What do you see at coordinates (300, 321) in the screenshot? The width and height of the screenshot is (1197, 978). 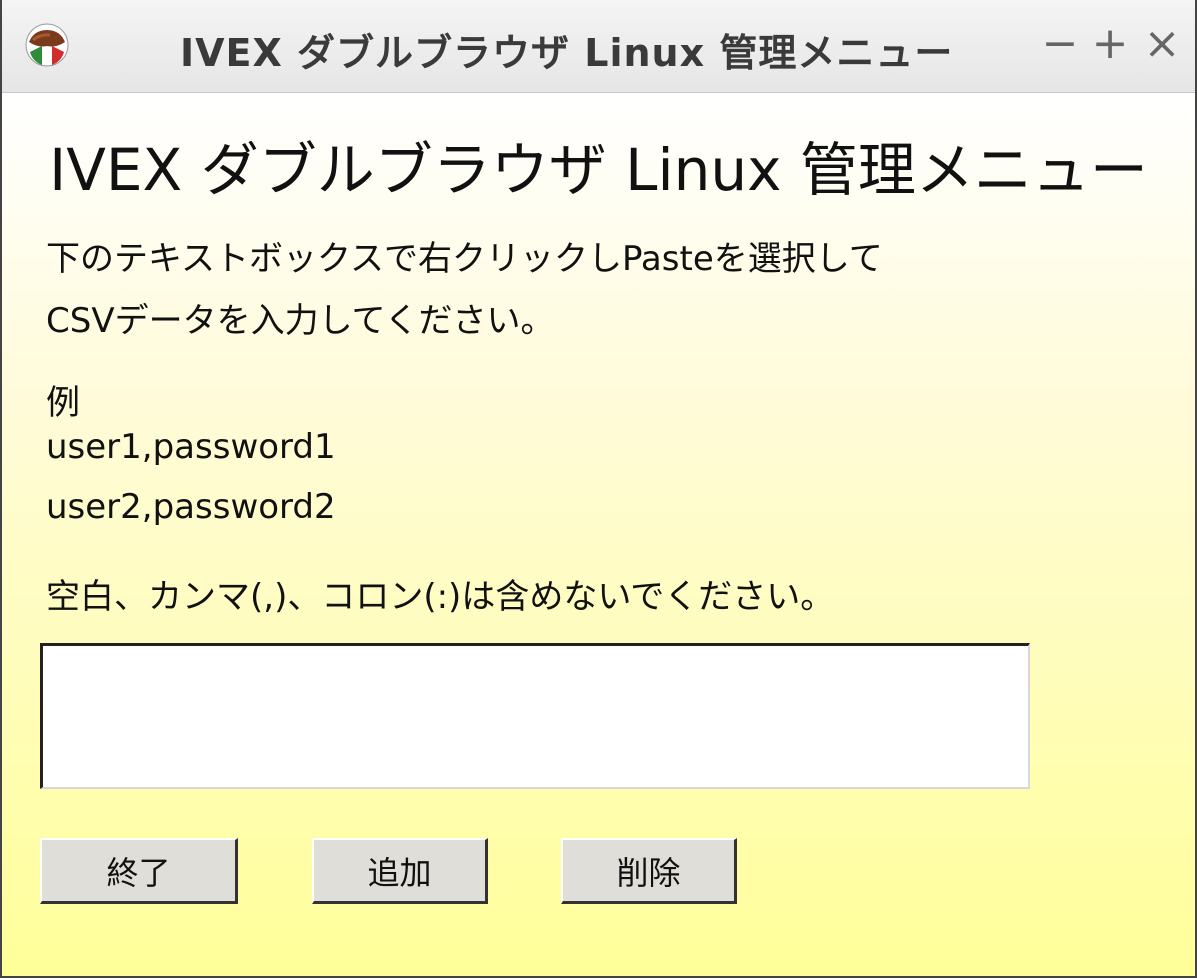 I see `instruction-line-2: CSVデータを入力してください。` at bounding box center [300, 321].